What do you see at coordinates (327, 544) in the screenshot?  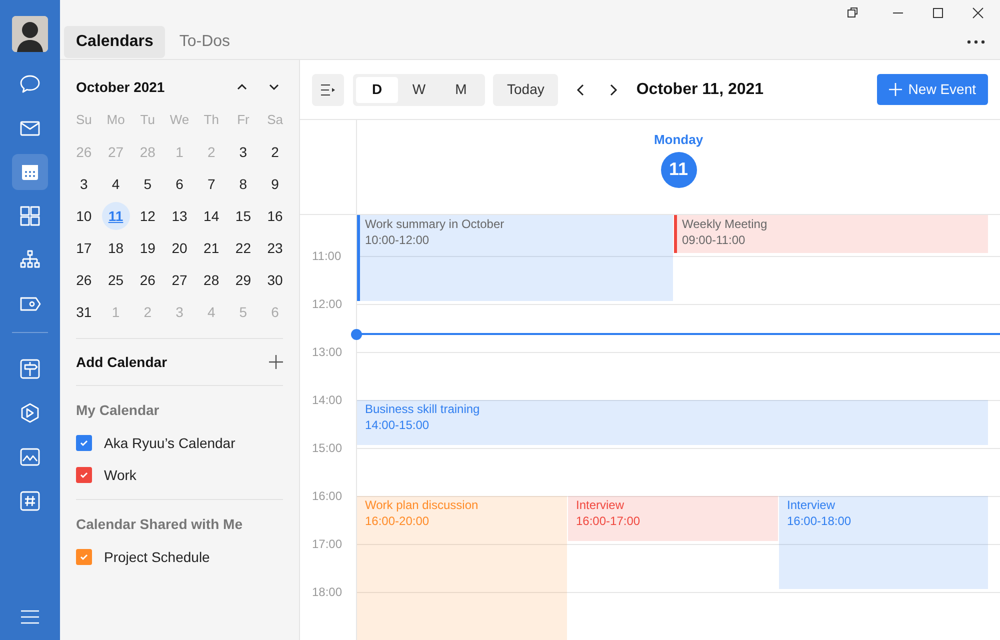 I see `time-label: 17:00` at bounding box center [327, 544].